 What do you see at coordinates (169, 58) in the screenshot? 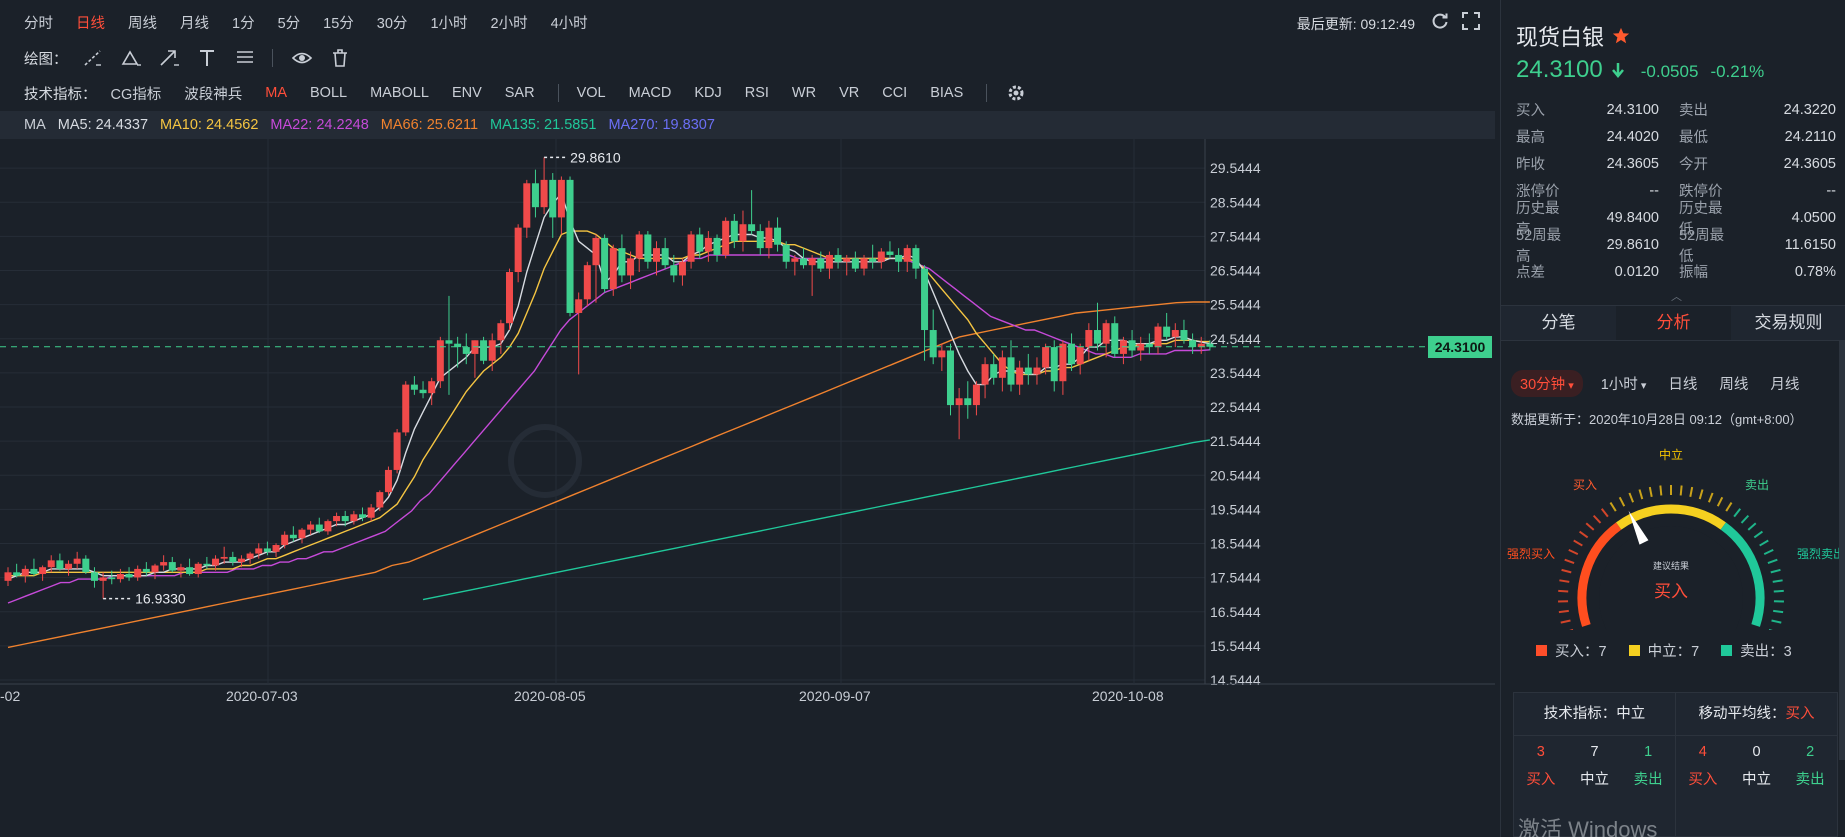
I see `arrow-tool-icon` at bounding box center [169, 58].